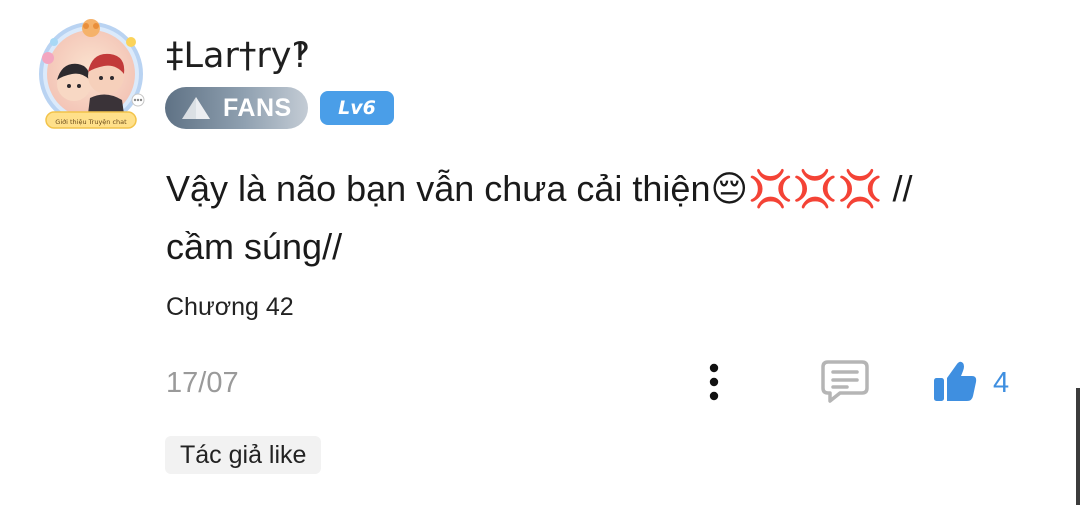  What do you see at coordinates (357, 108) in the screenshot?
I see `level-badge: Lv6` at bounding box center [357, 108].